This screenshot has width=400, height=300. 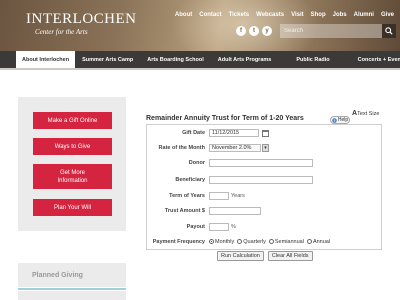 I want to click on payout-suffix: %, so click(x=233, y=227).